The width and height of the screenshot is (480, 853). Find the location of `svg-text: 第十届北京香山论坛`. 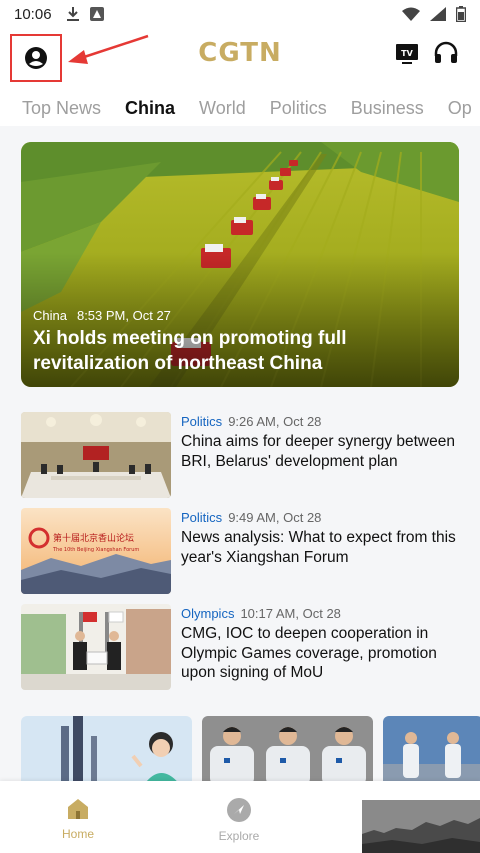

svg-text: 第十届北京香山论坛 is located at coordinates (93, 538).